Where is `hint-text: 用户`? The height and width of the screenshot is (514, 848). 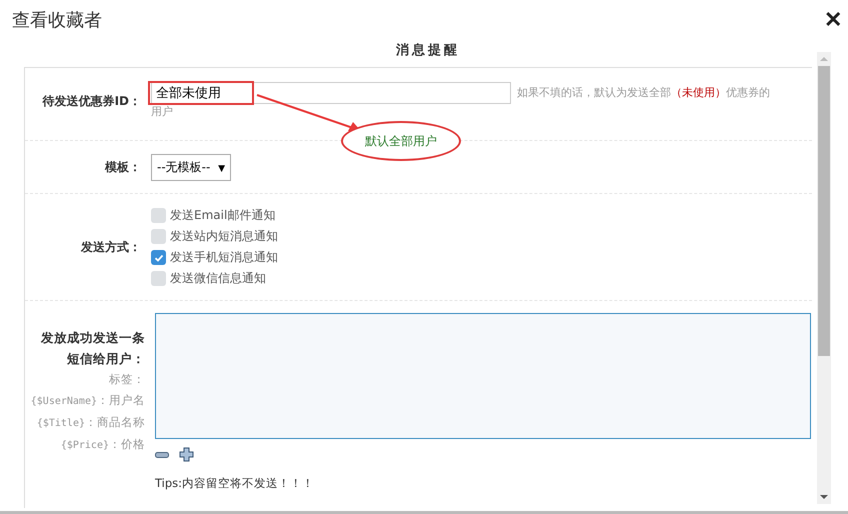
hint-text: 用户 is located at coordinates (162, 112).